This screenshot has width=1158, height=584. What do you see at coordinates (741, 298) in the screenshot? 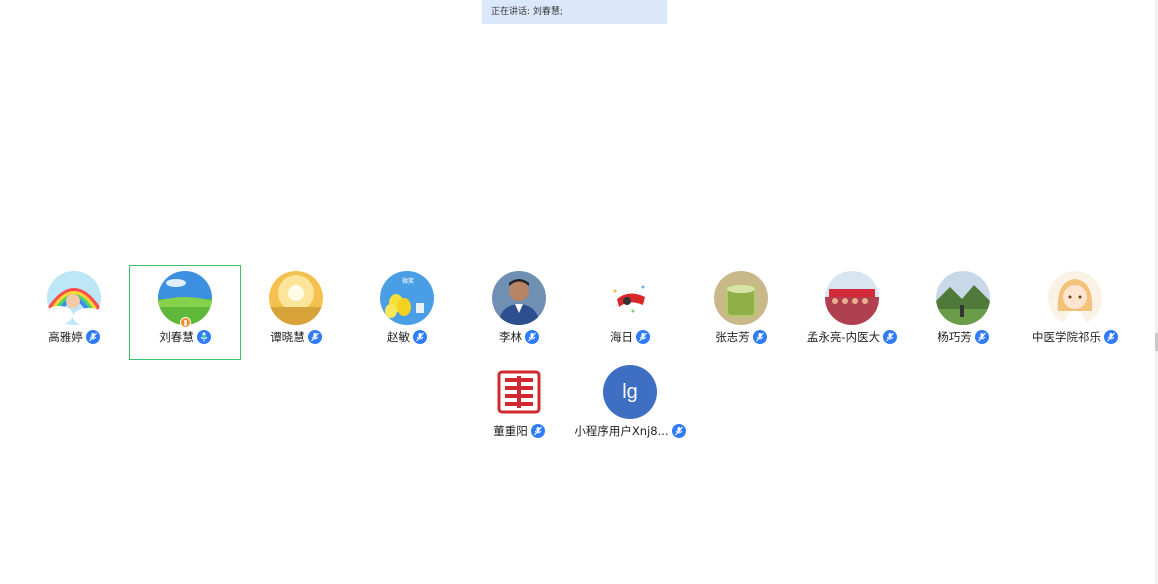
I see `green-tea-avatar` at bounding box center [741, 298].